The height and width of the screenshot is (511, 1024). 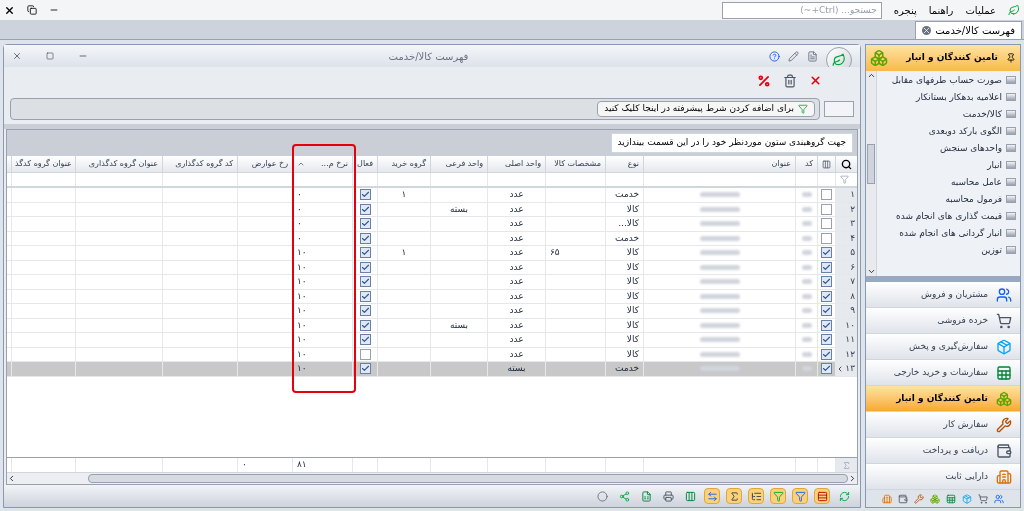 I want to click on select-all-icon, so click(x=826, y=164).